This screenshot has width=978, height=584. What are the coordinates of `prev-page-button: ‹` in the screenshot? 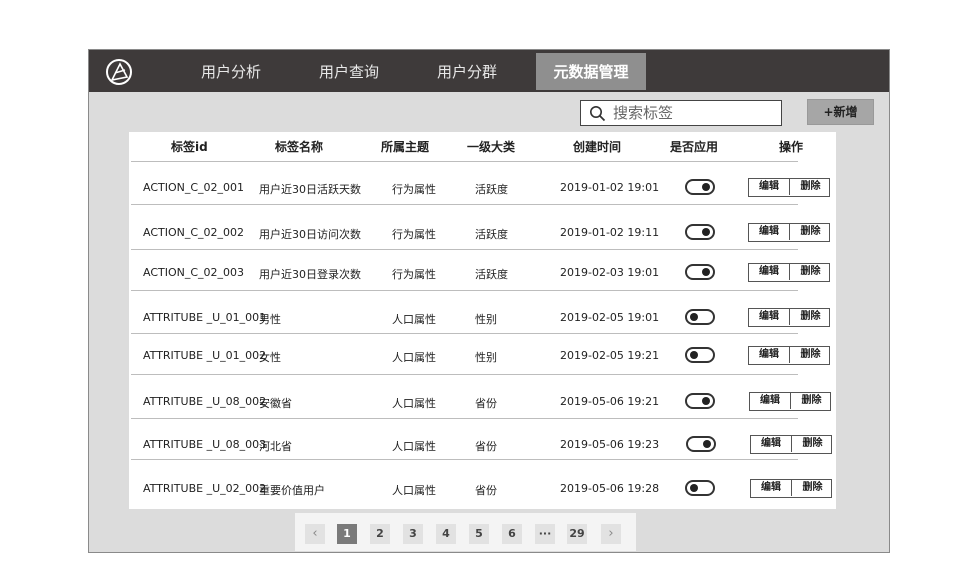 It's located at (315, 534).